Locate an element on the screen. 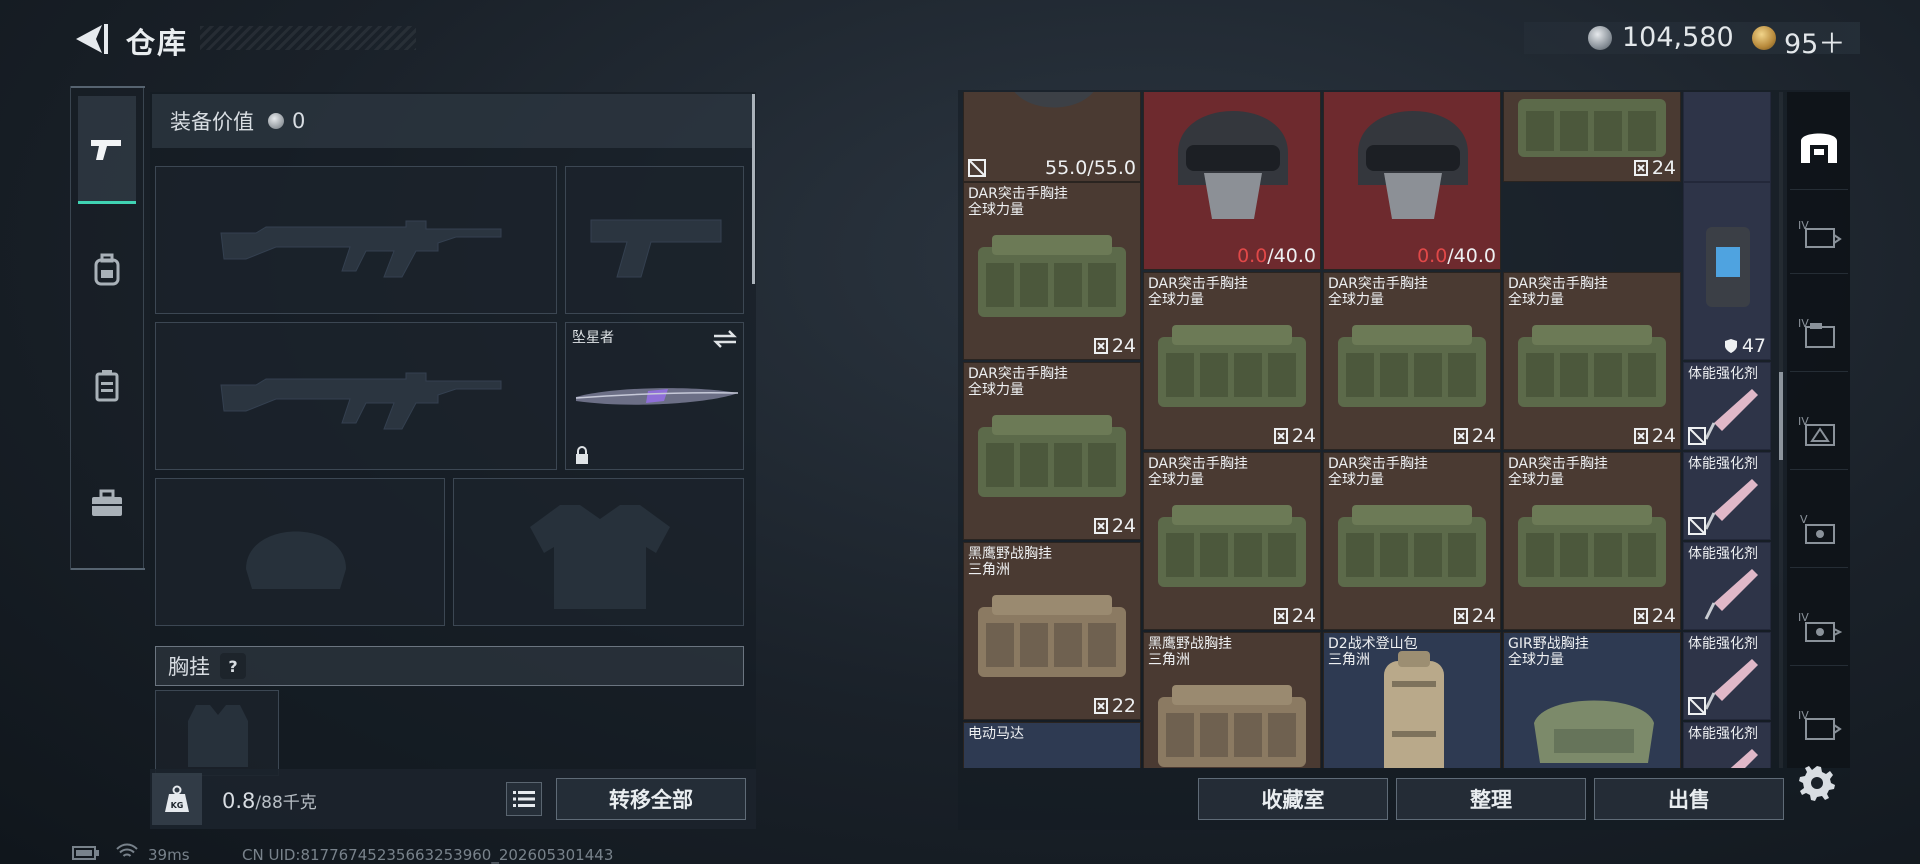 The height and width of the screenshot is (864, 1920). item-name: DAR突击手胸挂 is located at coordinates (1018, 374).